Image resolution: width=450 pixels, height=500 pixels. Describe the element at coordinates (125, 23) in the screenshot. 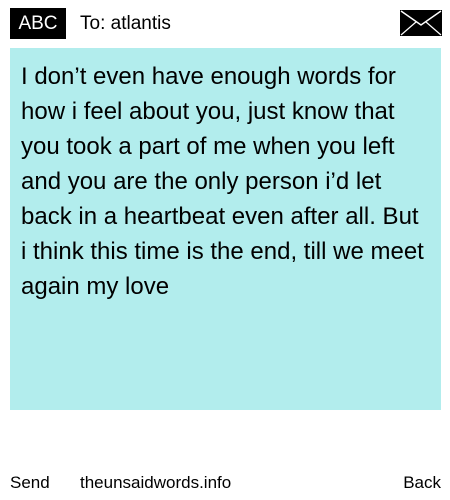

I see `recipient-label: To: atlantis` at that location.